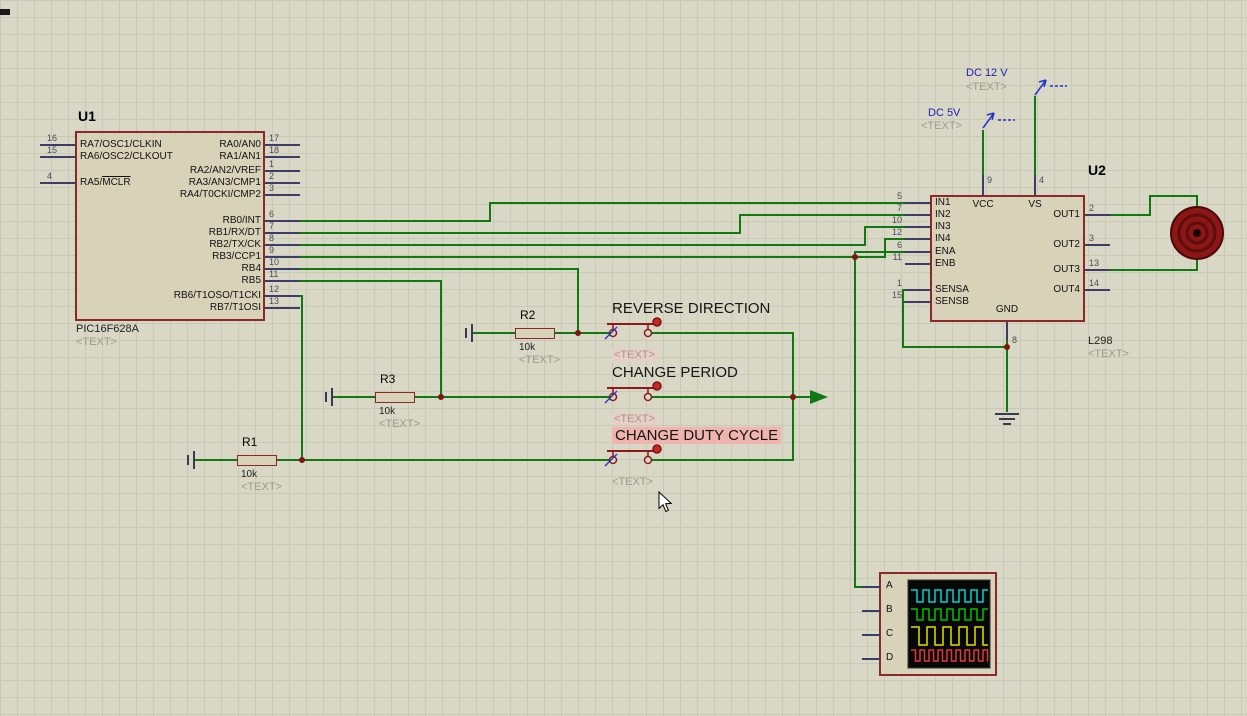 This screenshot has width=1247, height=716. I want to click on pin-name: ENB, so click(945, 263).